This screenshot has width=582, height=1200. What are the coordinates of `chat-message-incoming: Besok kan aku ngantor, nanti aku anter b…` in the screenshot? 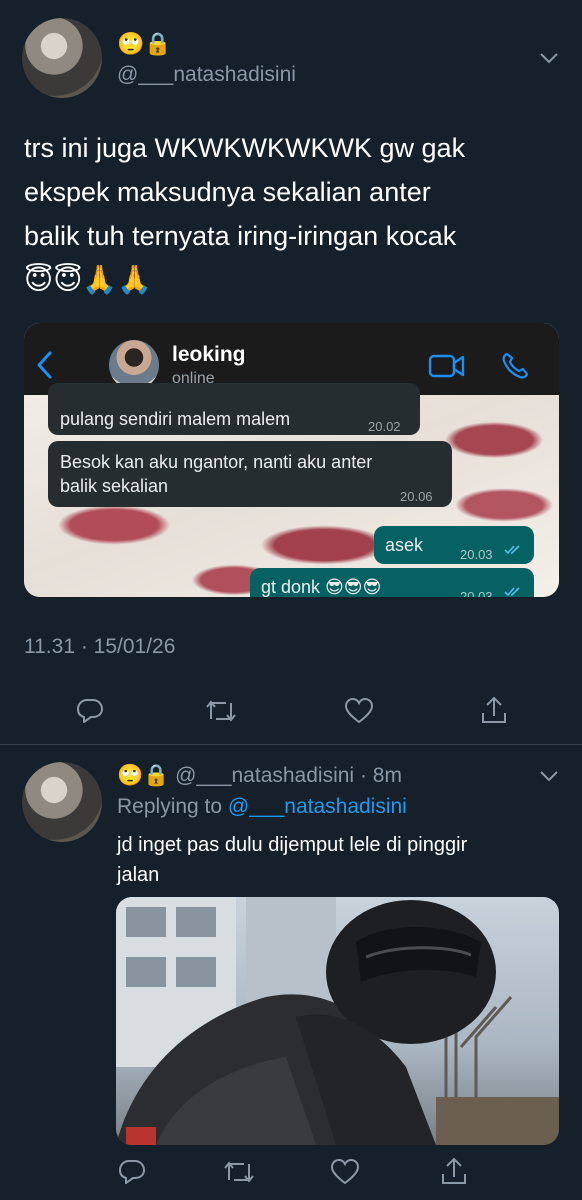 It's located at (250, 474).